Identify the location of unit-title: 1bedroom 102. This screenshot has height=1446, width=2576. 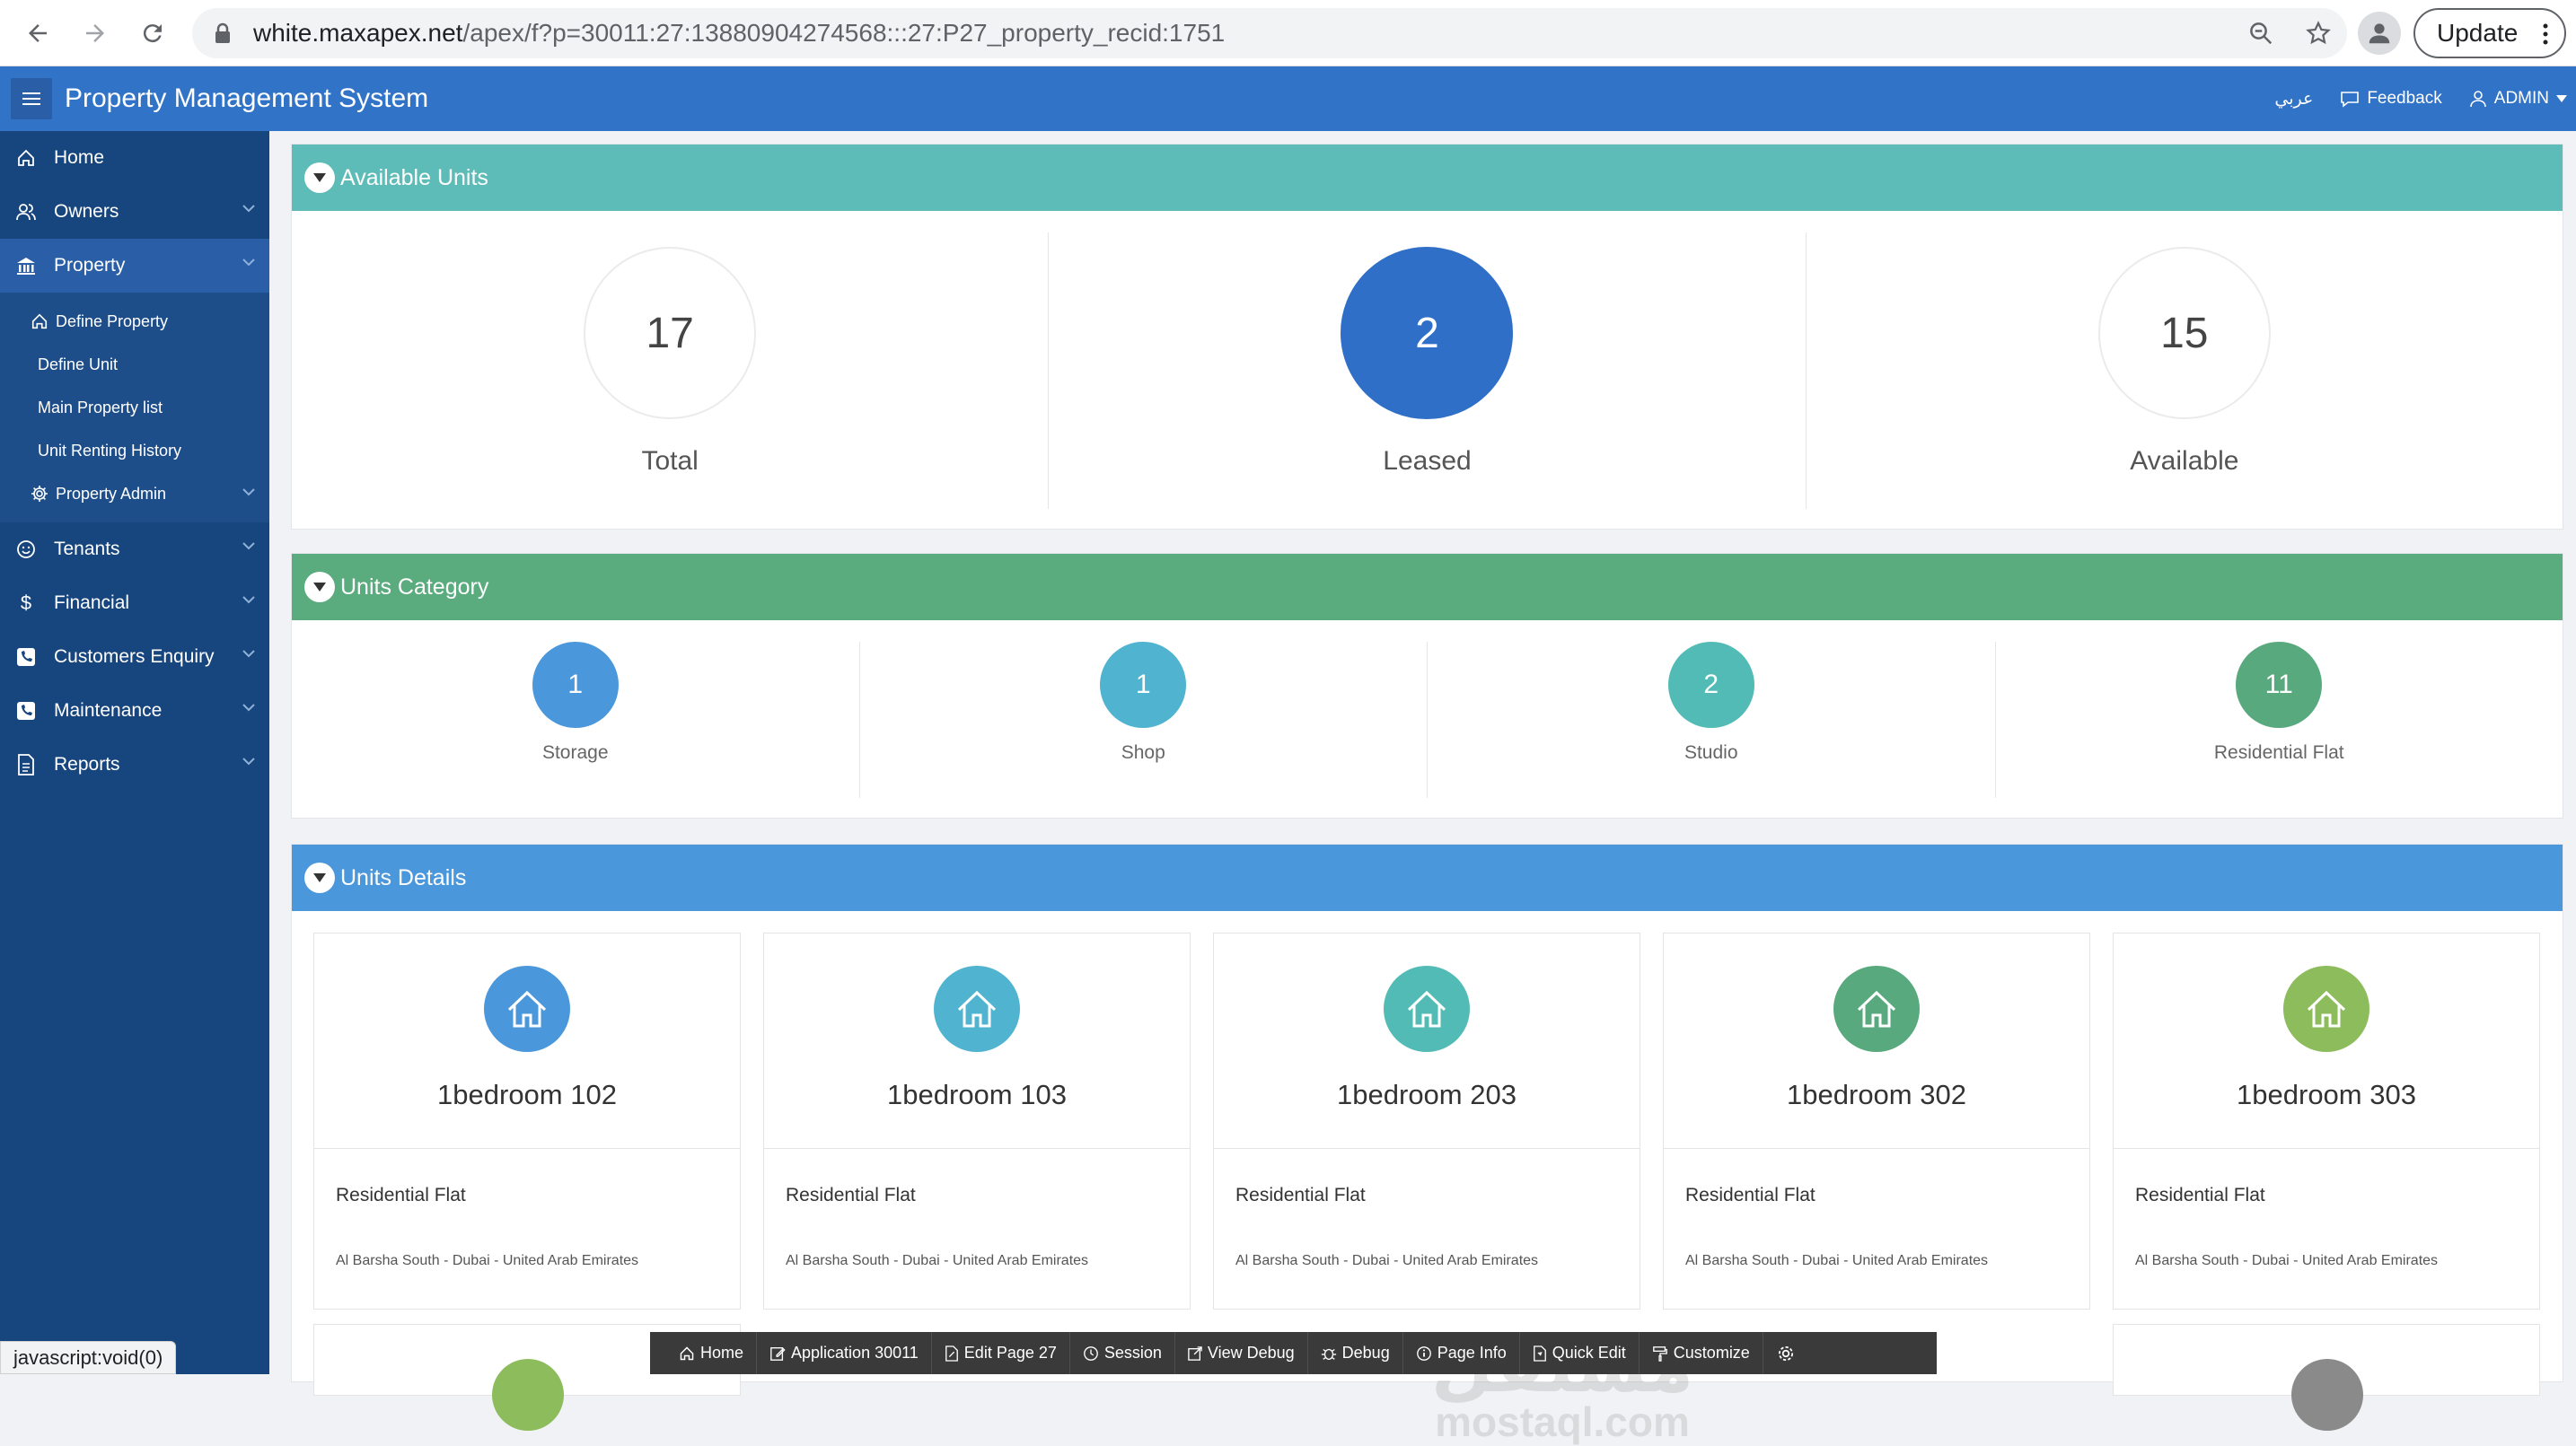
(527, 1094).